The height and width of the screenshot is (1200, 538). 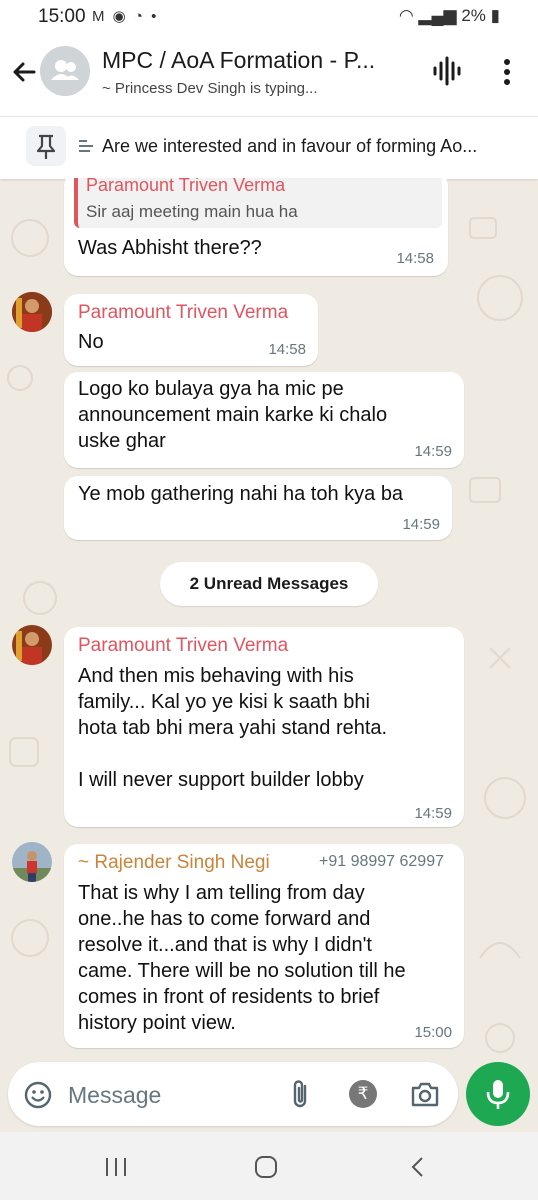 What do you see at coordinates (301, 1094) in the screenshot?
I see `attach-icon` at bounding box center [301, 1094].